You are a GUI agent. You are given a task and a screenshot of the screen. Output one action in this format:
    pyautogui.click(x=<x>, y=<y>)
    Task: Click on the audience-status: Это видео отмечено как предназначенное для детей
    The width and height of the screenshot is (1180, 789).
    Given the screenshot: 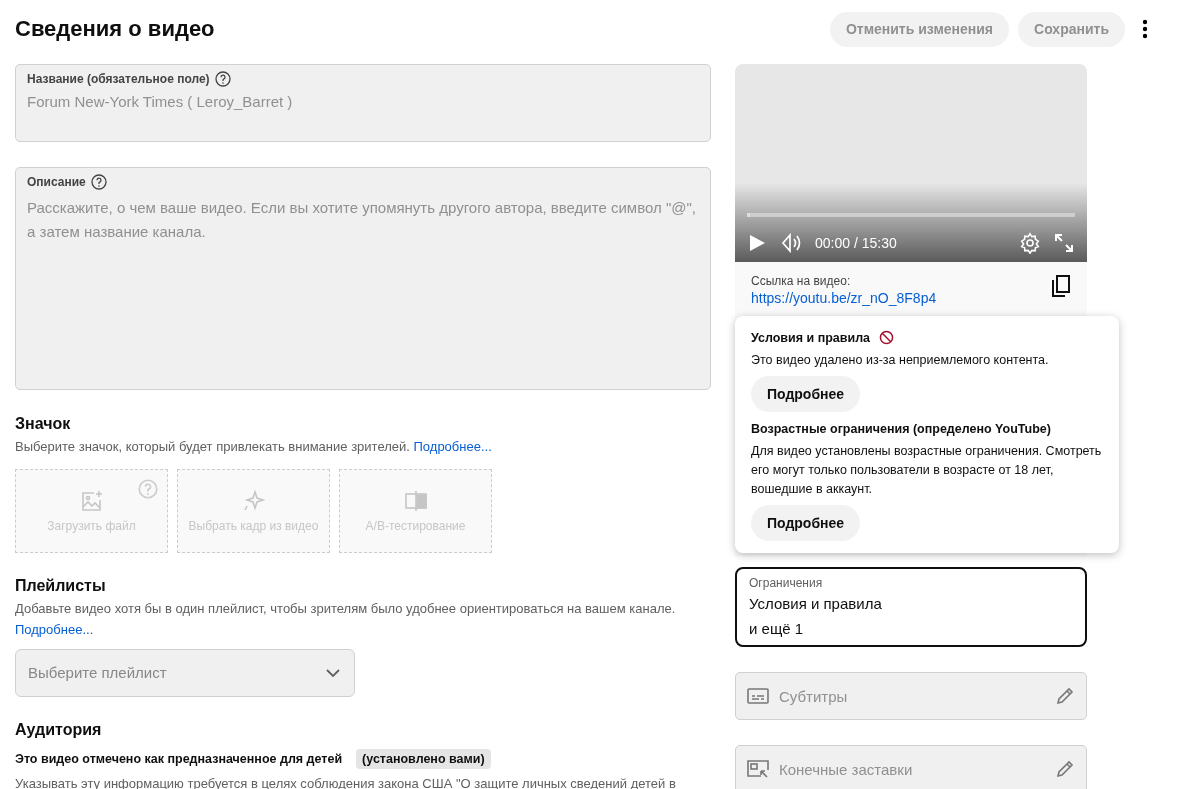 What is the action you would take?
    pyautogui.click(x=179, y=758)
    